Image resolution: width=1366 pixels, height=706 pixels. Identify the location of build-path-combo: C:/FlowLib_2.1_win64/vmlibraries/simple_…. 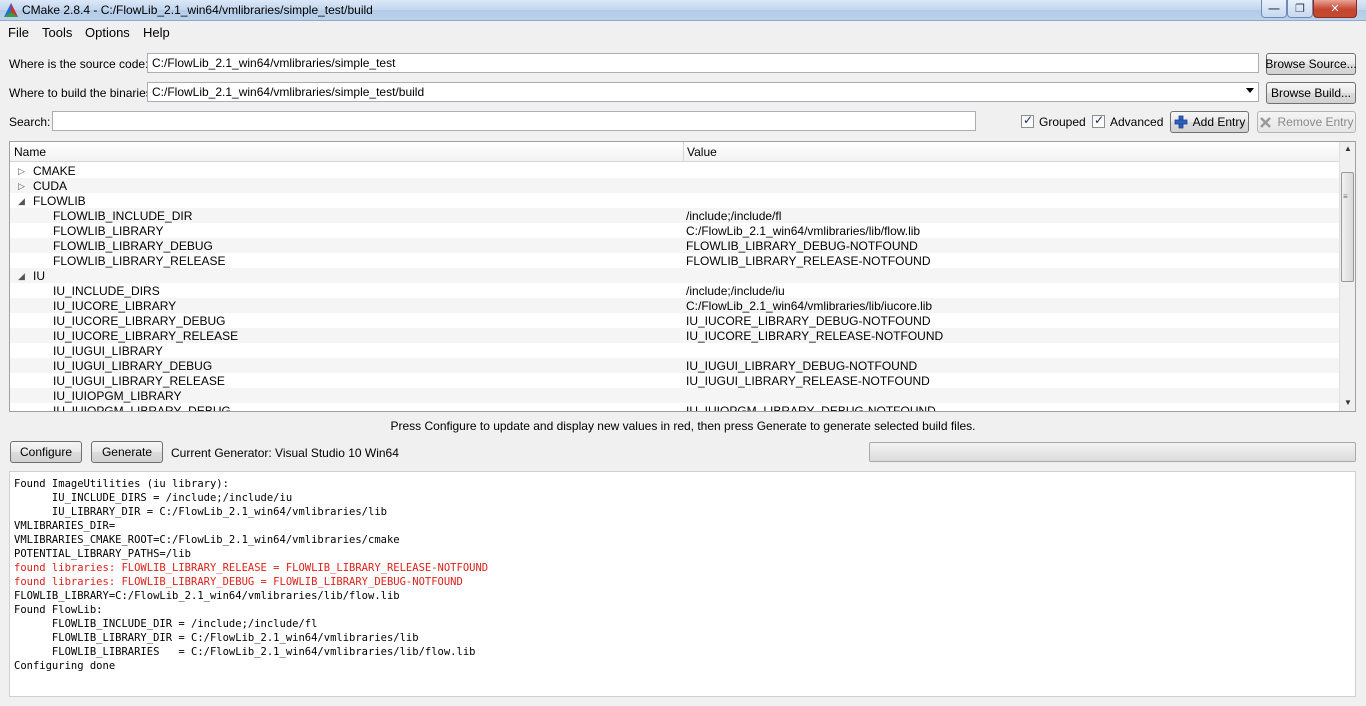
(703, 92).